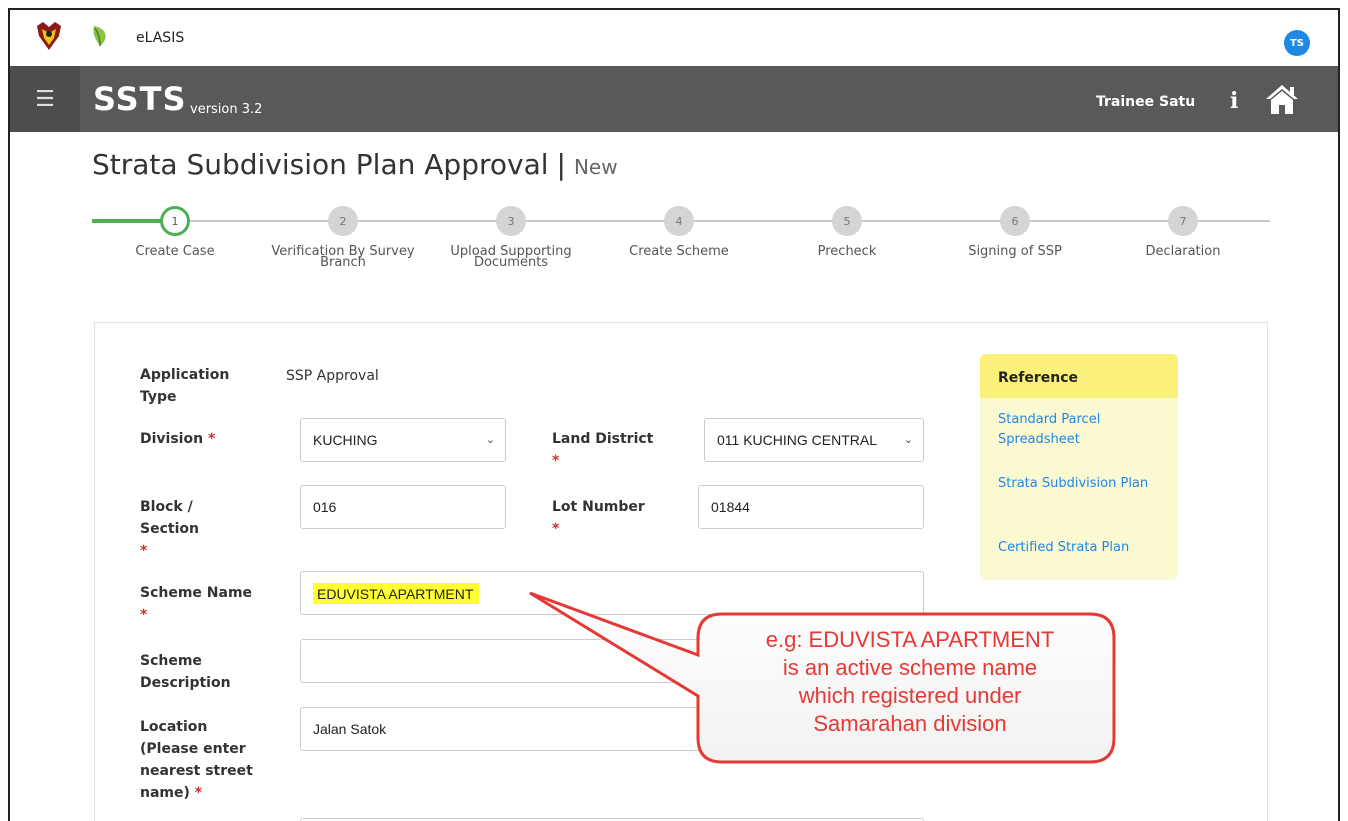  What do you see at coordinates (1145, 102) in the screenshot?
I see `user-name: Trainee Satu` at bounding box center [1145, 102].